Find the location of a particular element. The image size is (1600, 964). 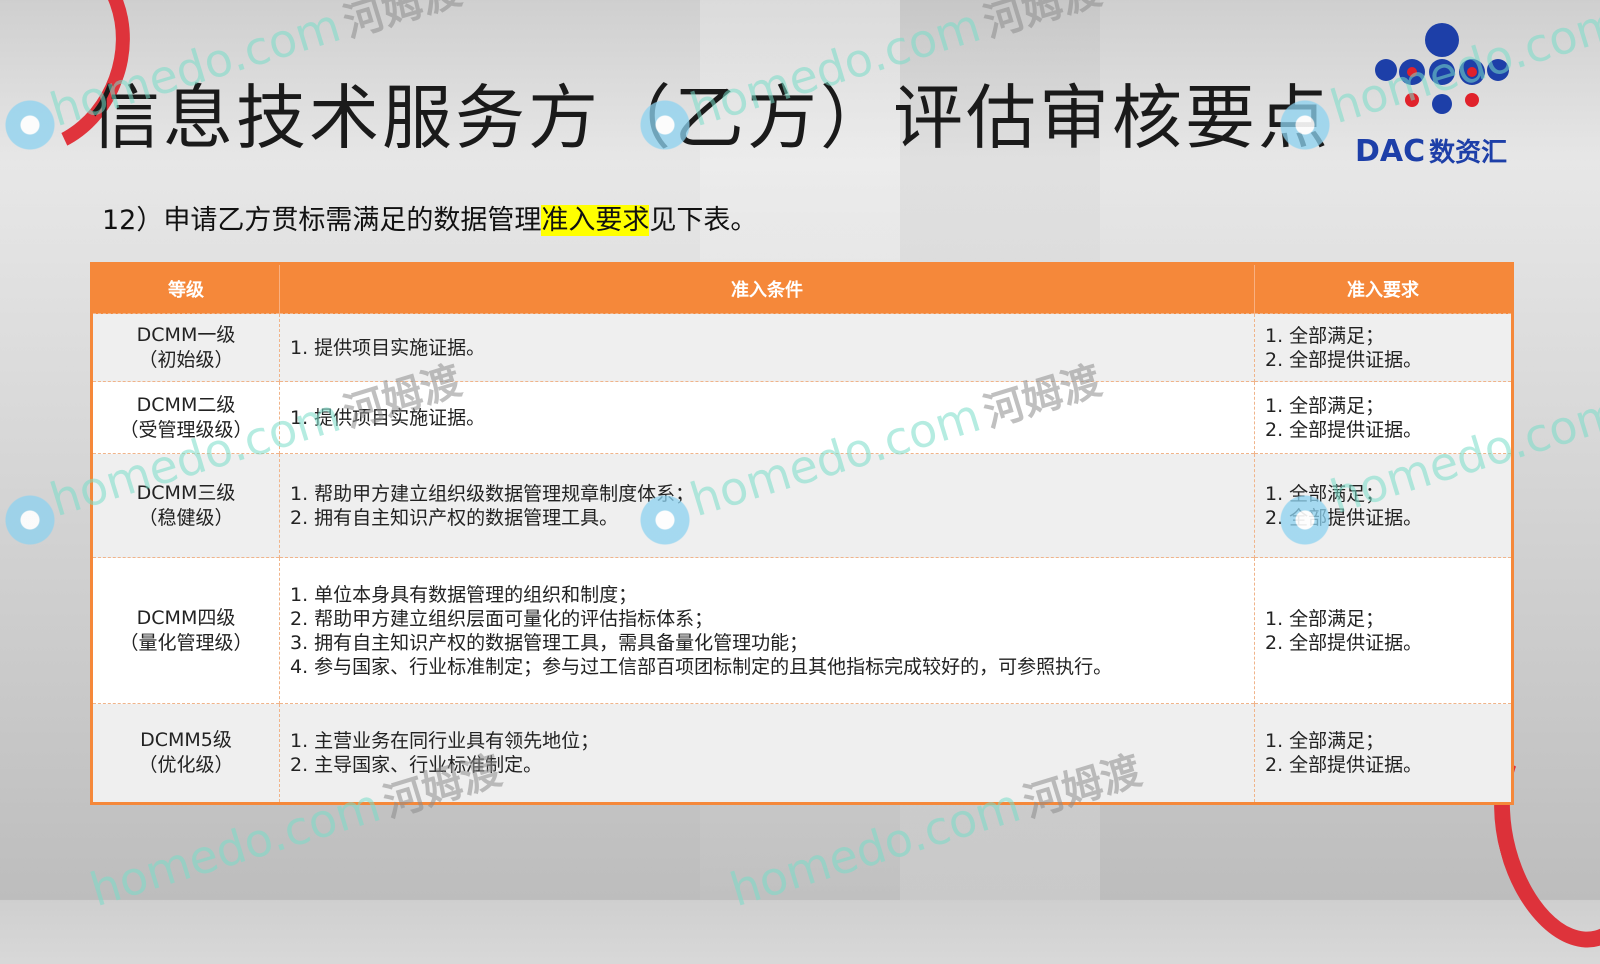

header-requirements: 准入要求 is located at coordinates (1383, 288).